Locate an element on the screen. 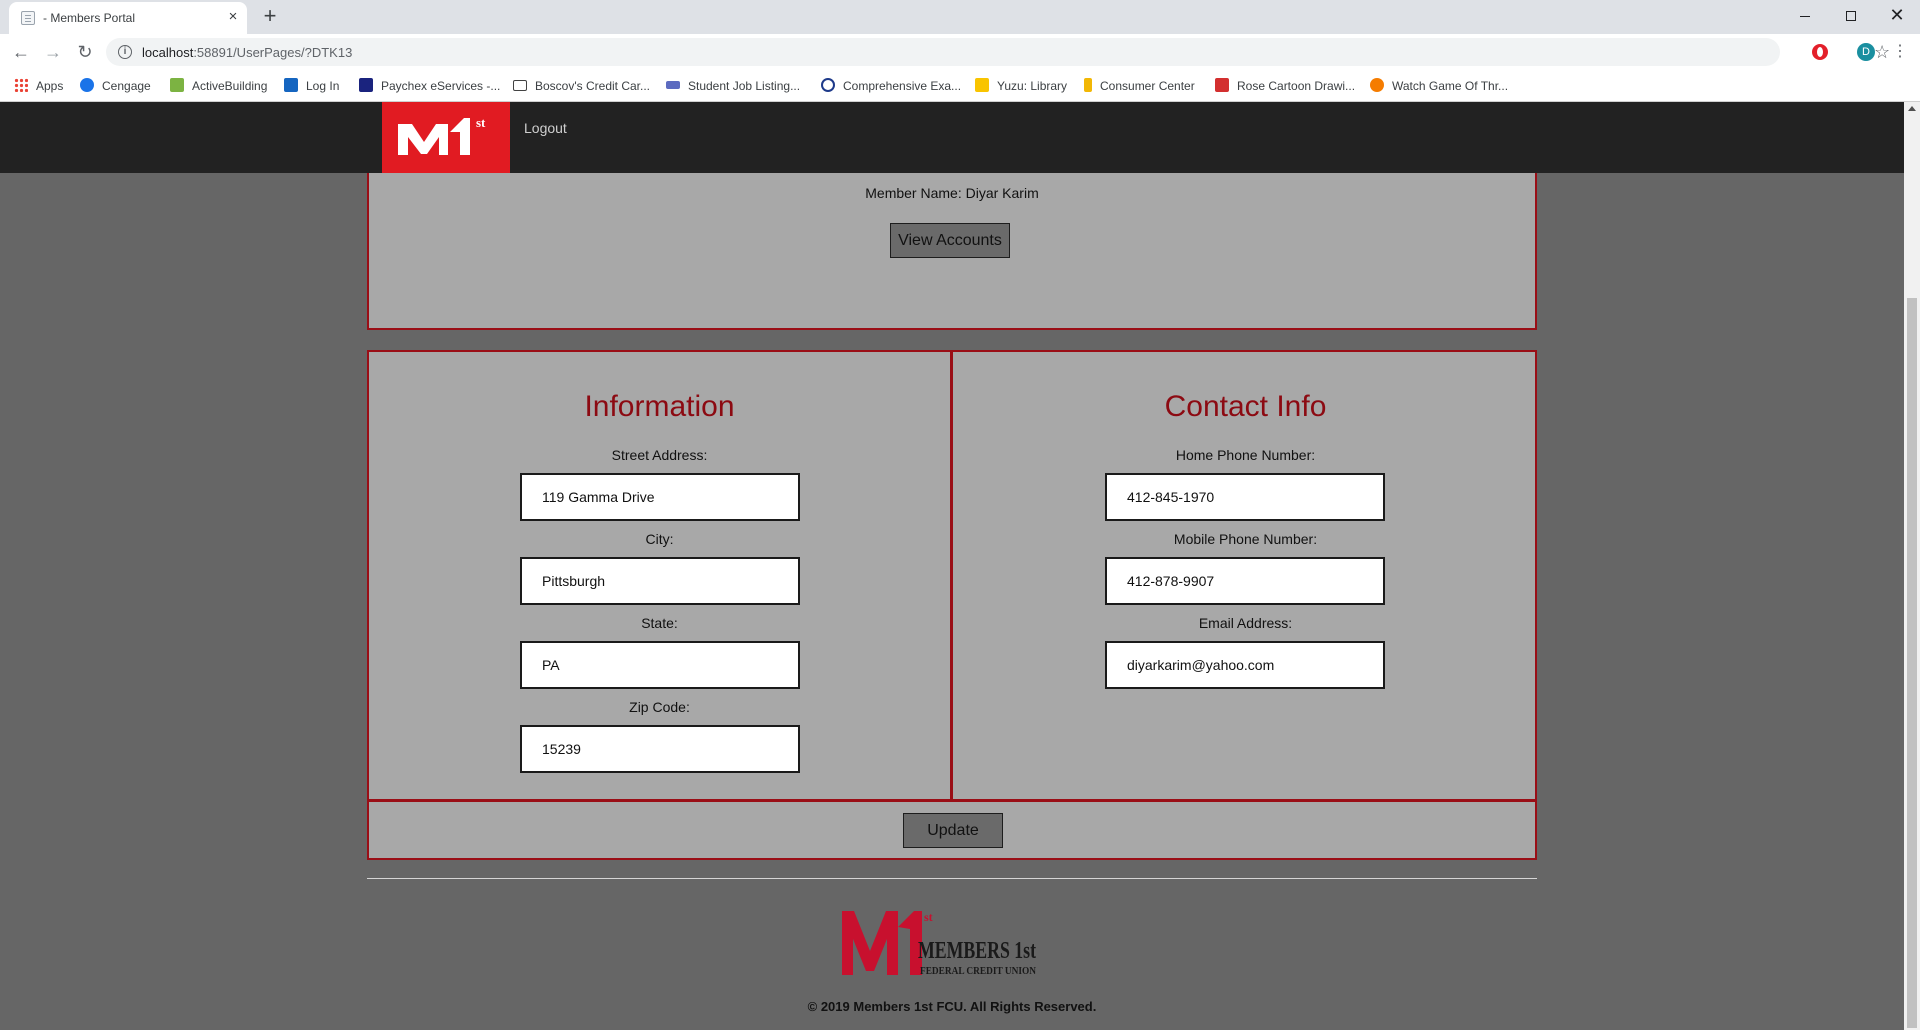  browser-tab-strip: - Members Portal × + ✕ is located at coordinates (960, 17).